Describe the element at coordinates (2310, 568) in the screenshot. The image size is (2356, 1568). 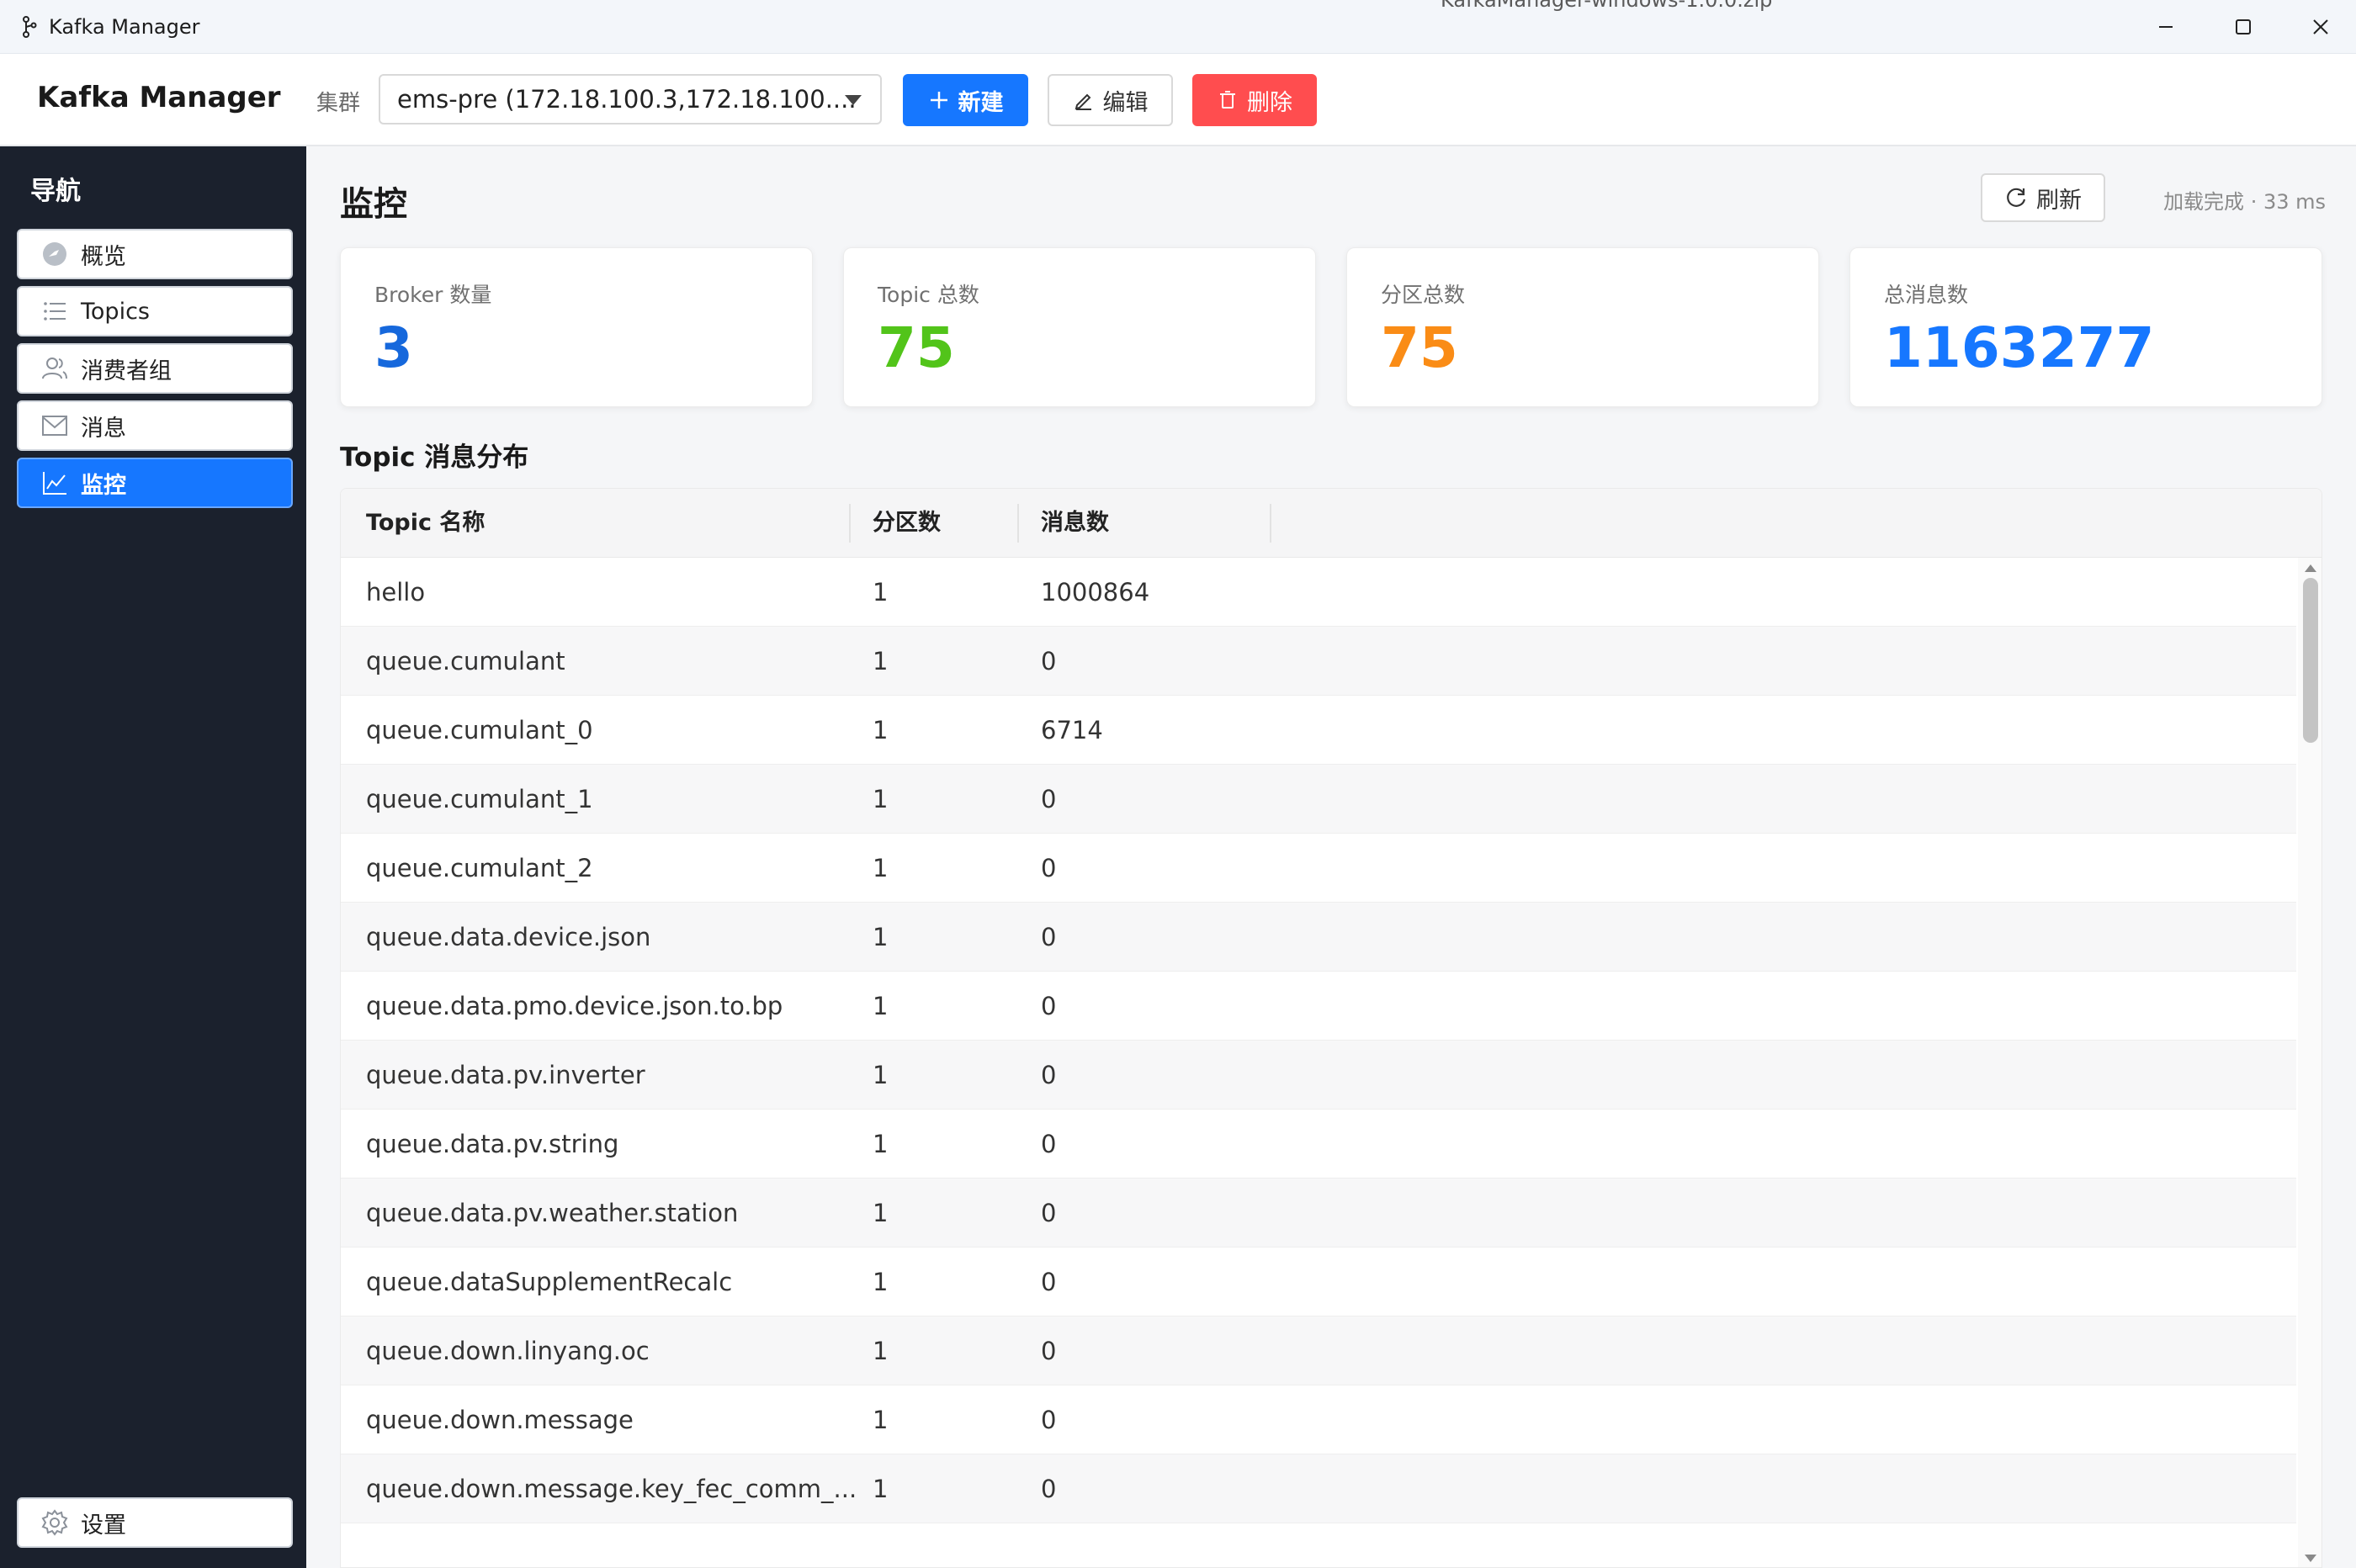
I see `scroll-up-icon` at that location.